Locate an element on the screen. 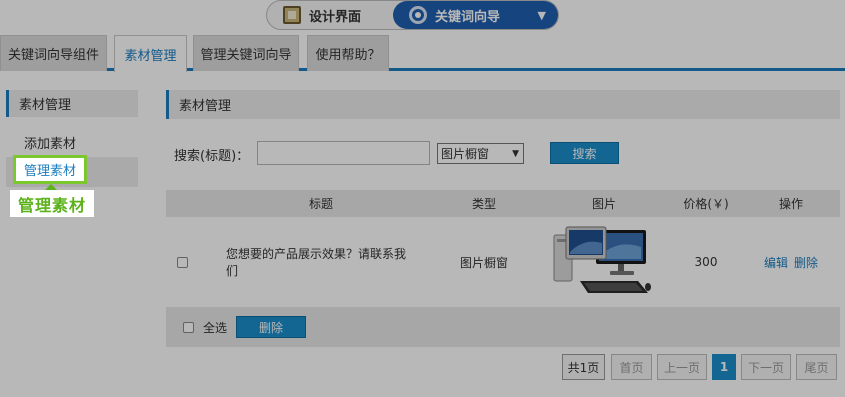 The height and width of the screenshot is (397, 845). prev-page-button: 上一页 is located at coordinates (682, 367).